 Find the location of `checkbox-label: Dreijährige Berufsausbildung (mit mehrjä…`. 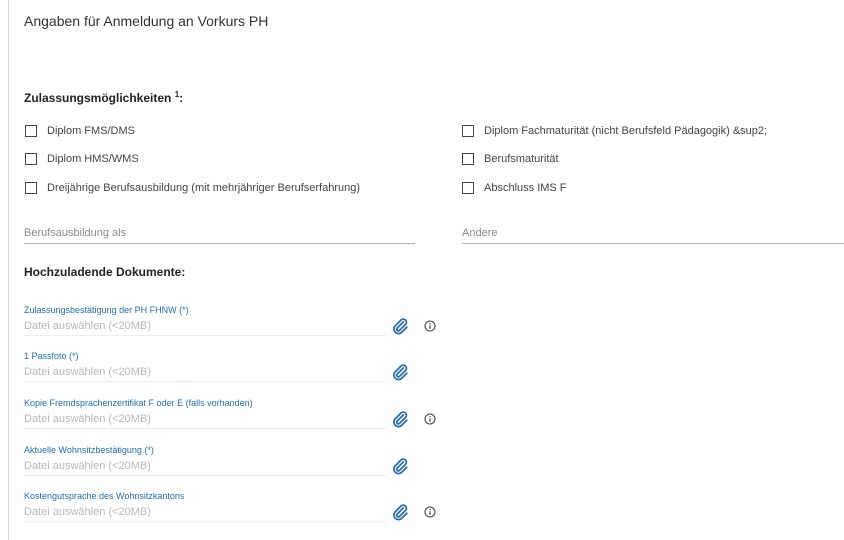

checkbox-label: Dreijährige Berufsausbildung (mit mehrjä… is located at coordinates (204, 188).